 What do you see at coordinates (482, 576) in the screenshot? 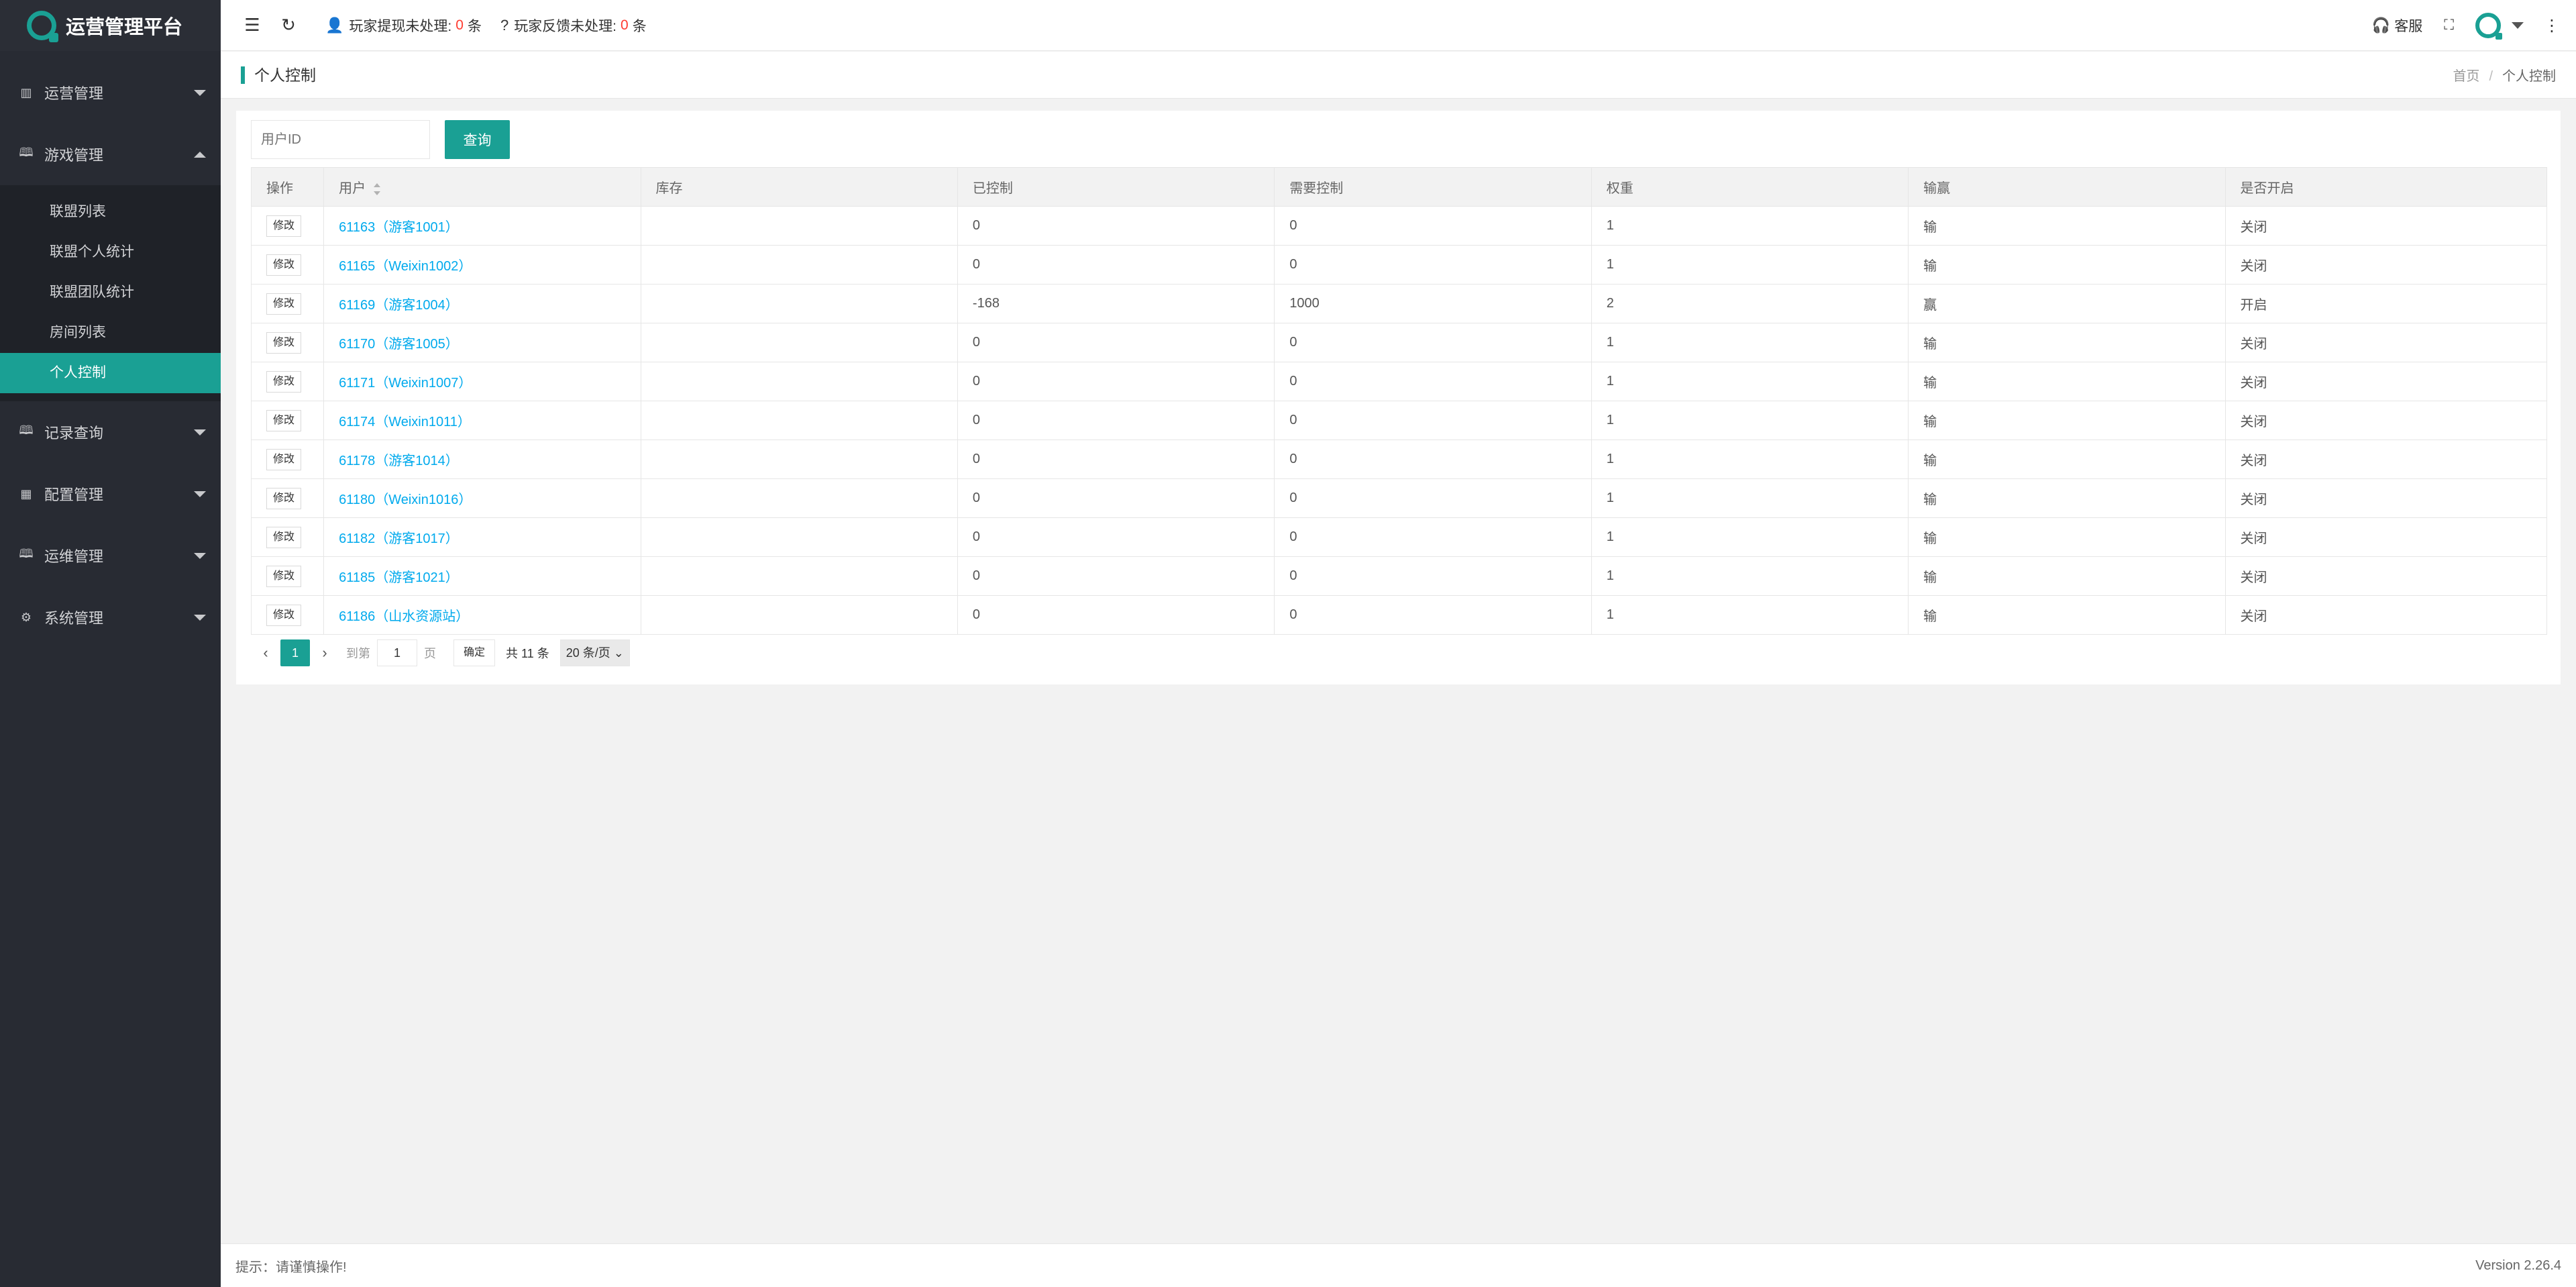
I see `cell-user: 61185（游客1021）` at bounding box center [482, 576].